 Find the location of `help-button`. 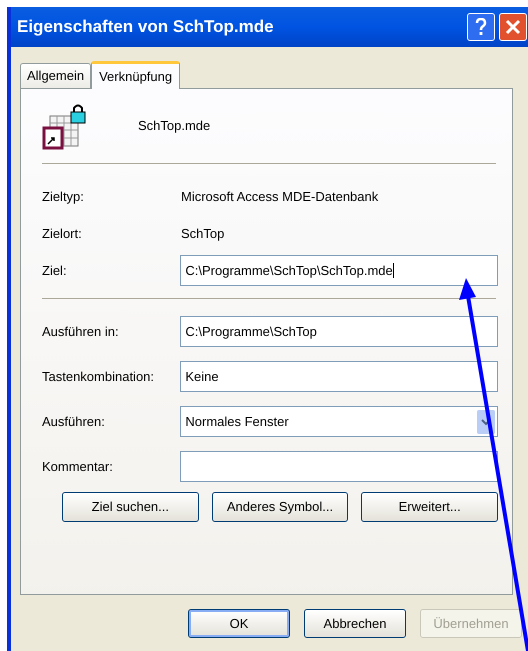

help-button is located at coordinates (481, 27).